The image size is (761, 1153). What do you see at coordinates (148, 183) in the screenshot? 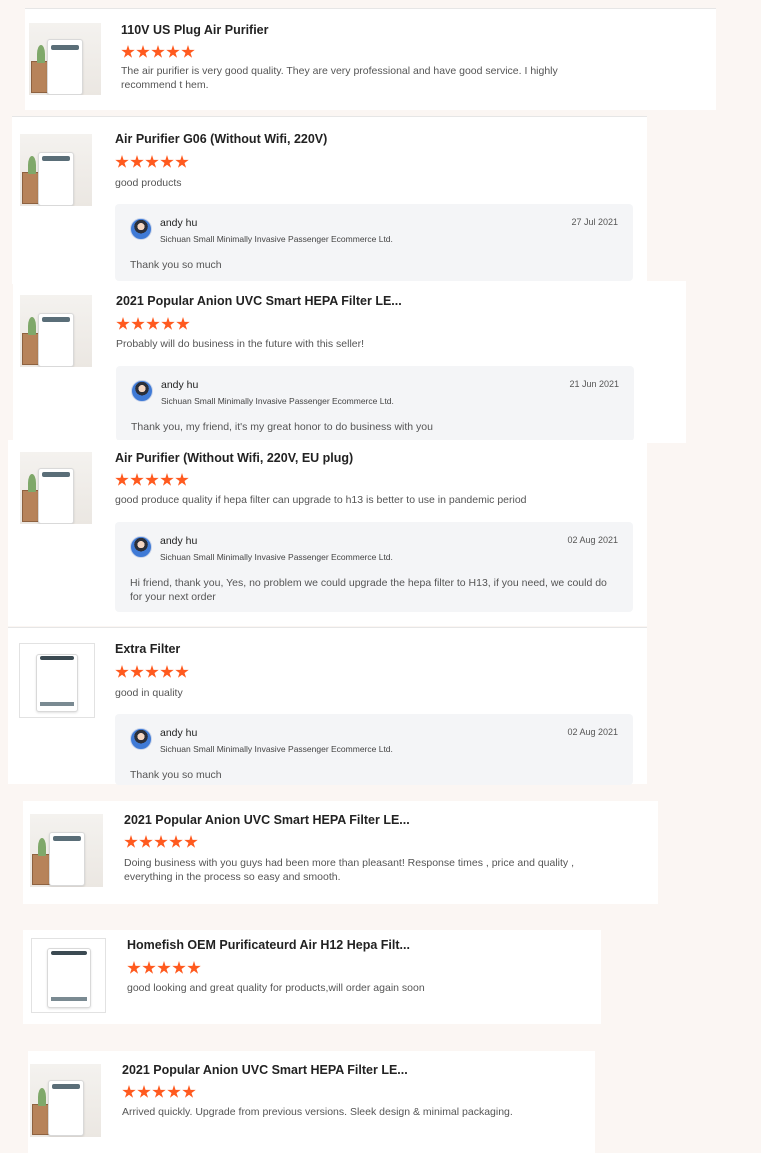
I see `review-text: good products` at bounding box center [148, 183].